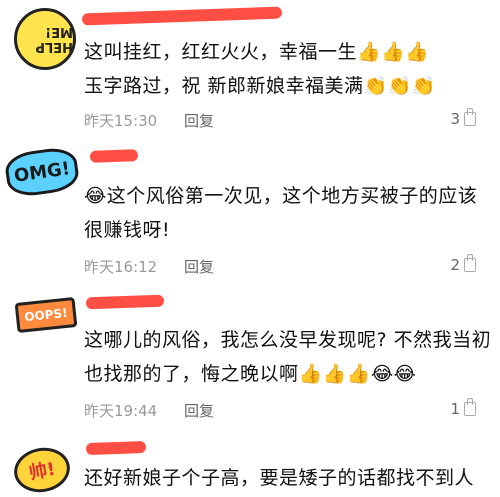 This screenshot has height=497, width=500. What do you see at coordinates (455, 119) in the screenshot?
I see `like-count: 3` at bounding box center [455, 119].